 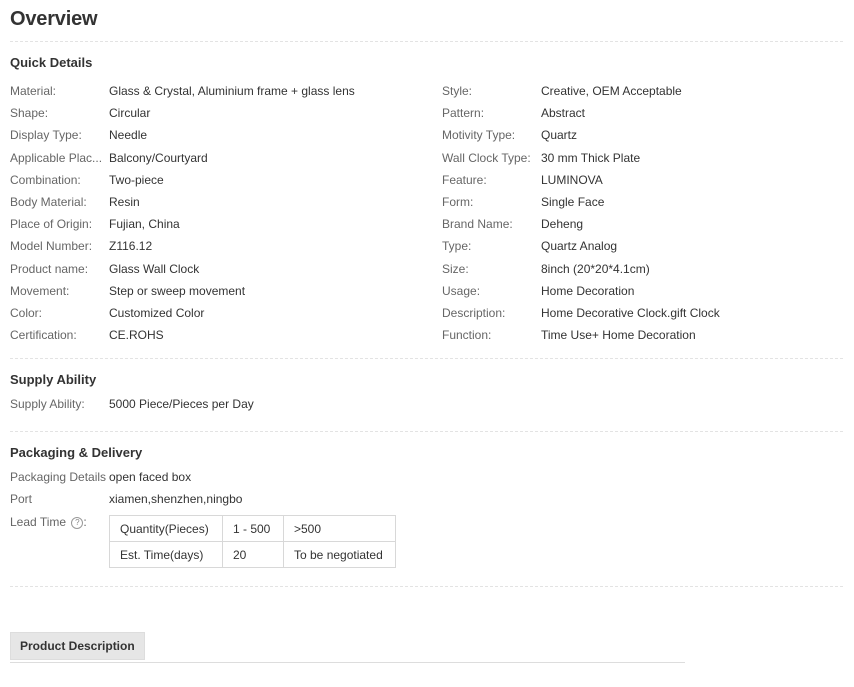 I want to click on detail-row: Function: Time Use+ Home Decoration, so click(x=642, y=335).